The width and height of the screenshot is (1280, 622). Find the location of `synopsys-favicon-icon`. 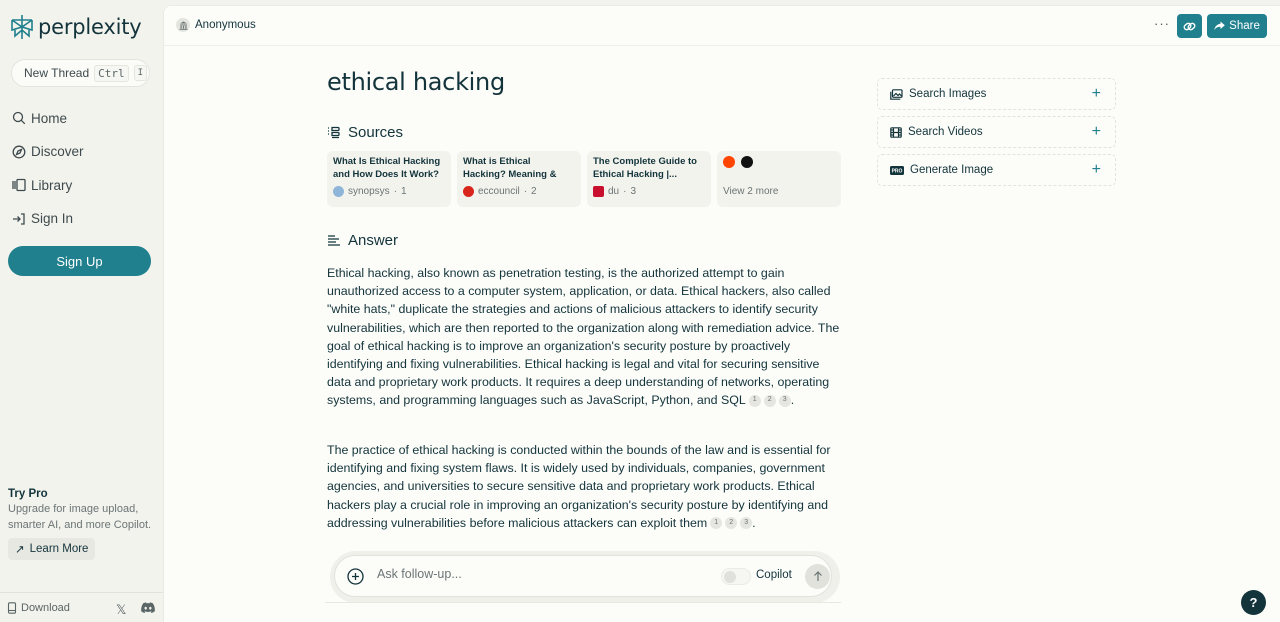

synopsys-favicon-icon is located at coordinates (338, 191).